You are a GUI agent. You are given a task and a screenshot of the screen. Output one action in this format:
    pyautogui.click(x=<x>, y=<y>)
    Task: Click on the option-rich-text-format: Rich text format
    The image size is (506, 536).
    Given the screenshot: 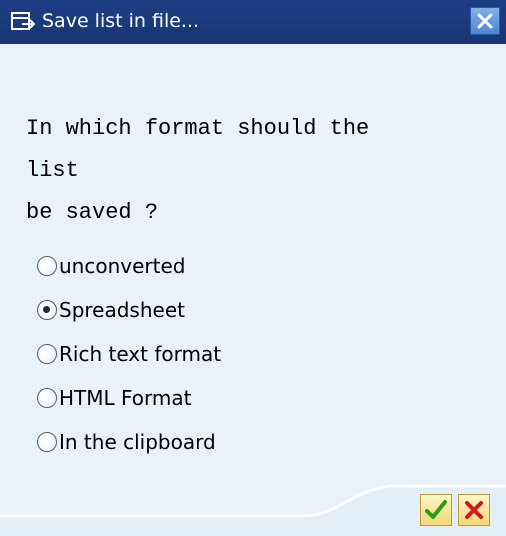 What is the action you would take?
    pyautogui.click(x=257, y=354)
    